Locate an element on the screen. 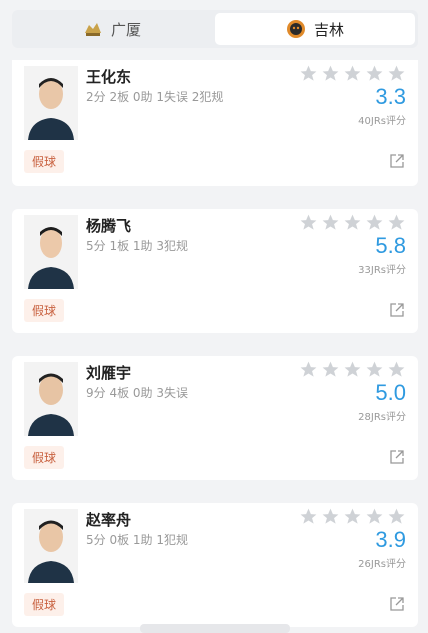 Image resolution: width=428 pixels, height=633 pixels. rating-score: 3.3 is located at coordinates (390, 96).